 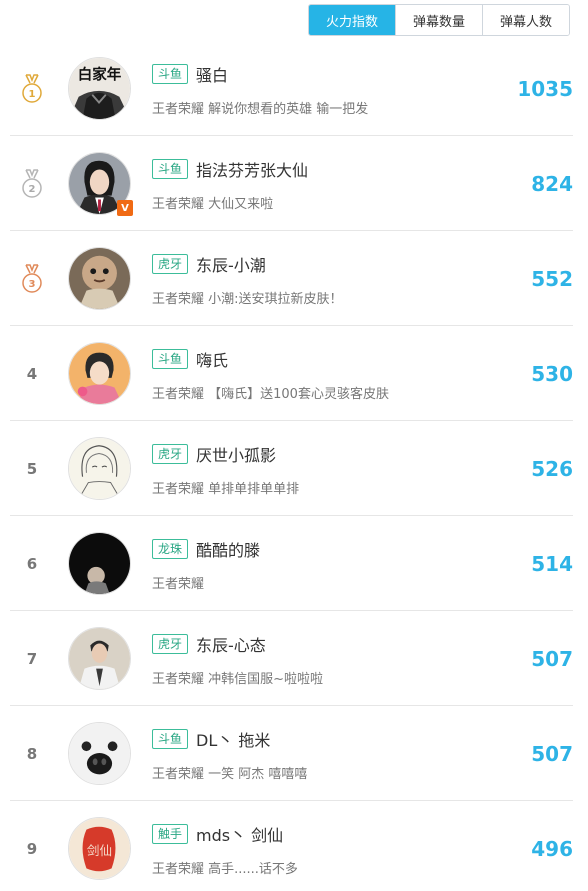 I want to click on rank-number: 3, so click(x=32, y=284).